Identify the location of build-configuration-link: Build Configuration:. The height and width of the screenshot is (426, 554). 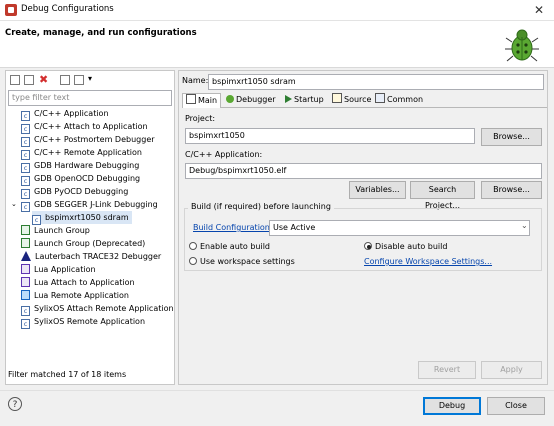
(233, 227).